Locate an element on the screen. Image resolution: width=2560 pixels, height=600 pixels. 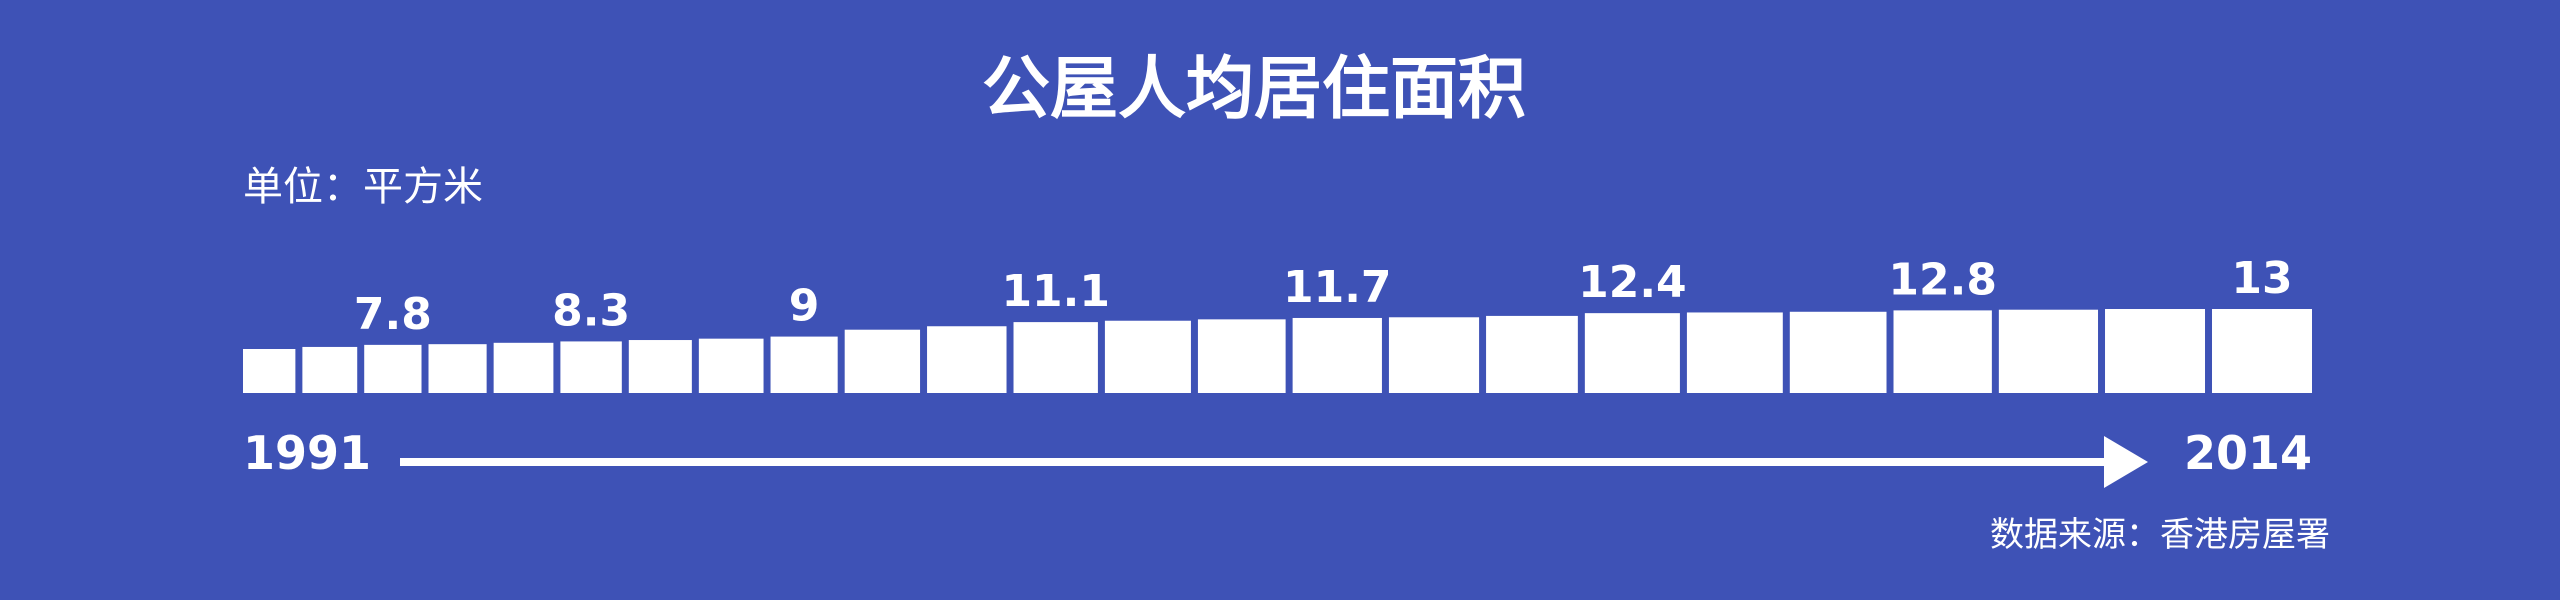
x-axis-end-label: 2014 is located at coordinates (2248, 453).